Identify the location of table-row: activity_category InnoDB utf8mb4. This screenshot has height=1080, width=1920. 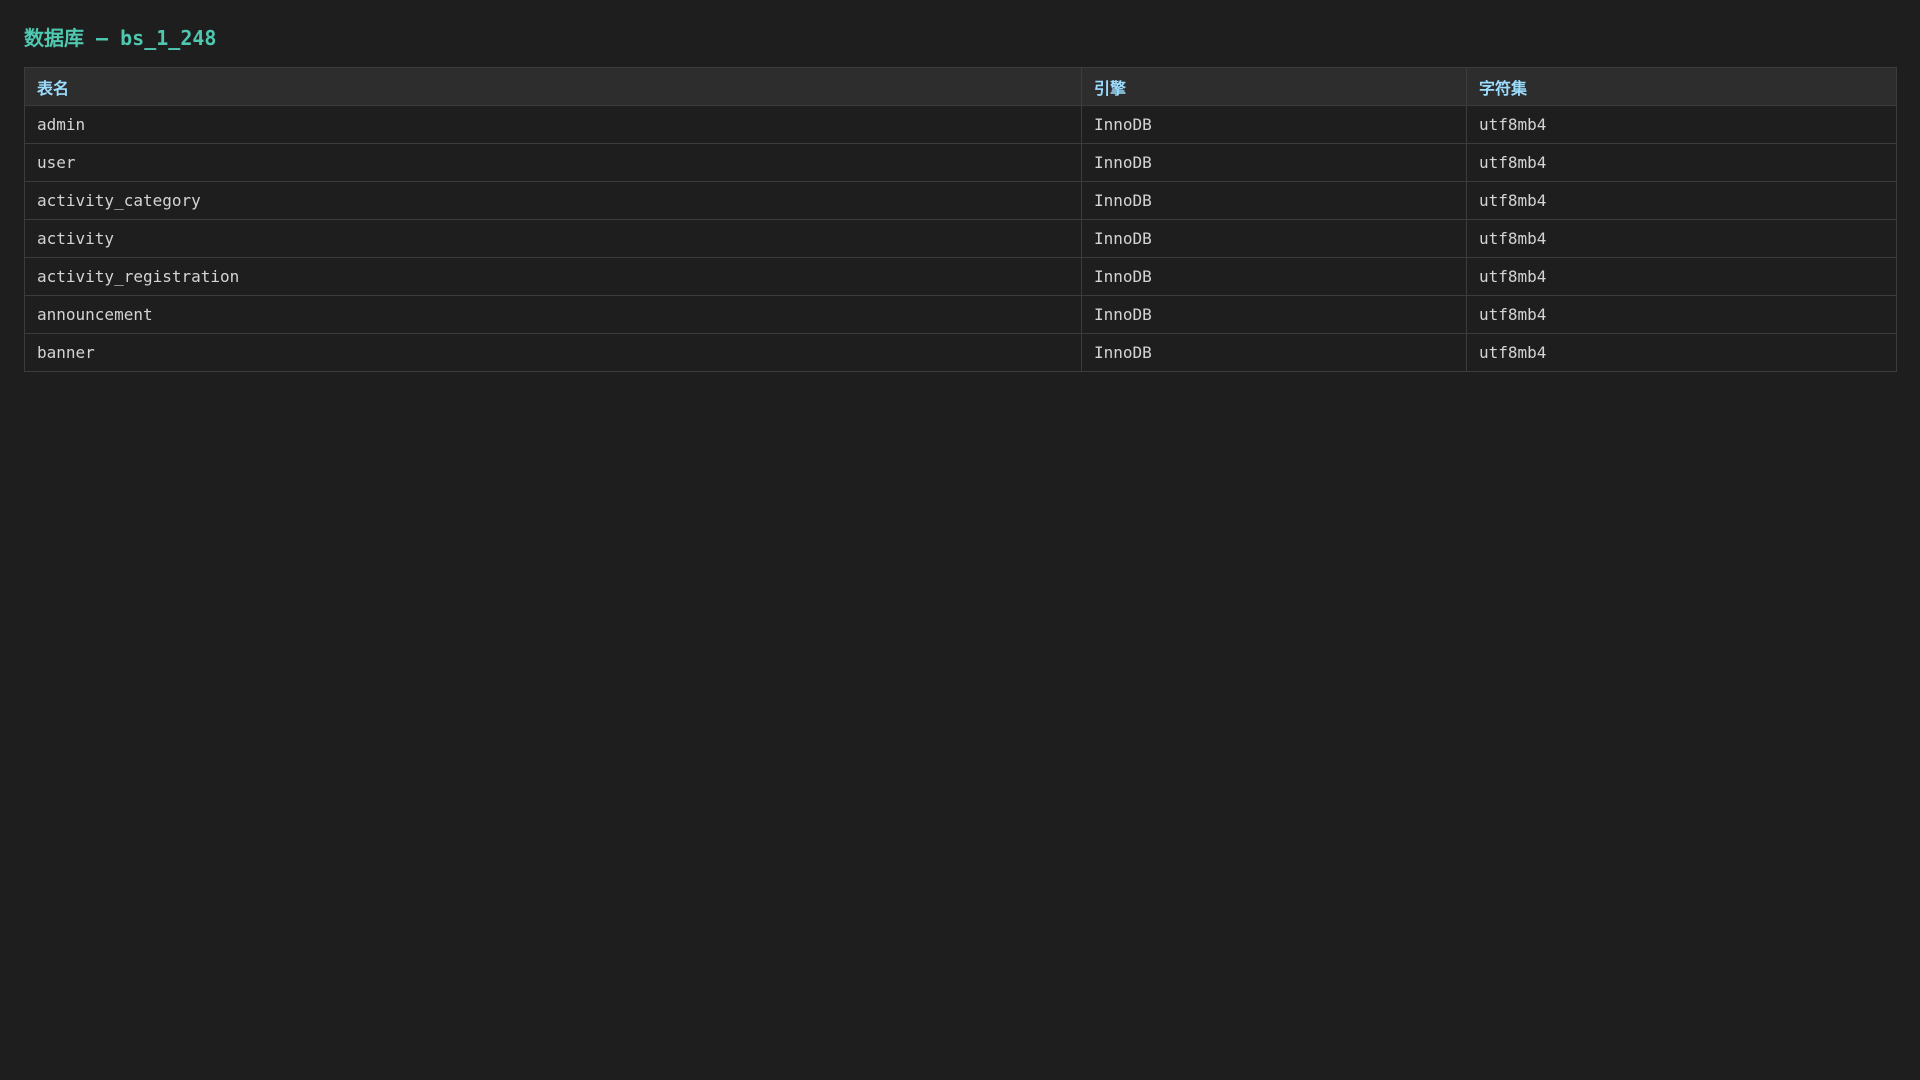
(960, 200).